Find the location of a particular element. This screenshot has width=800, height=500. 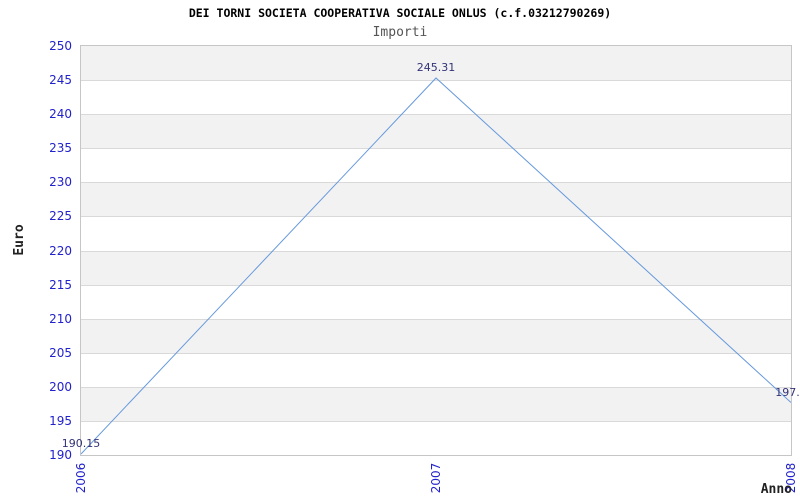

y-tick-label: 200 is located at coordinates (60, 386).